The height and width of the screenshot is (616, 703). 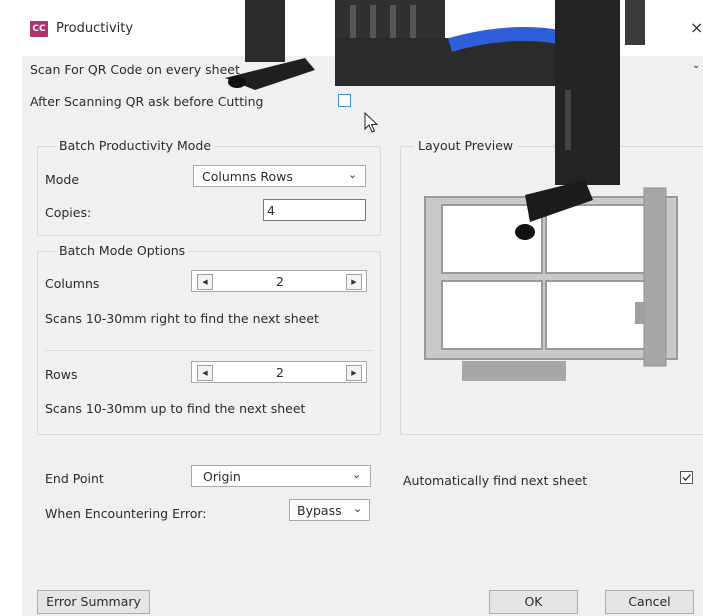 I want to click on copies-label: Copies:, so click(x=68, y=212).